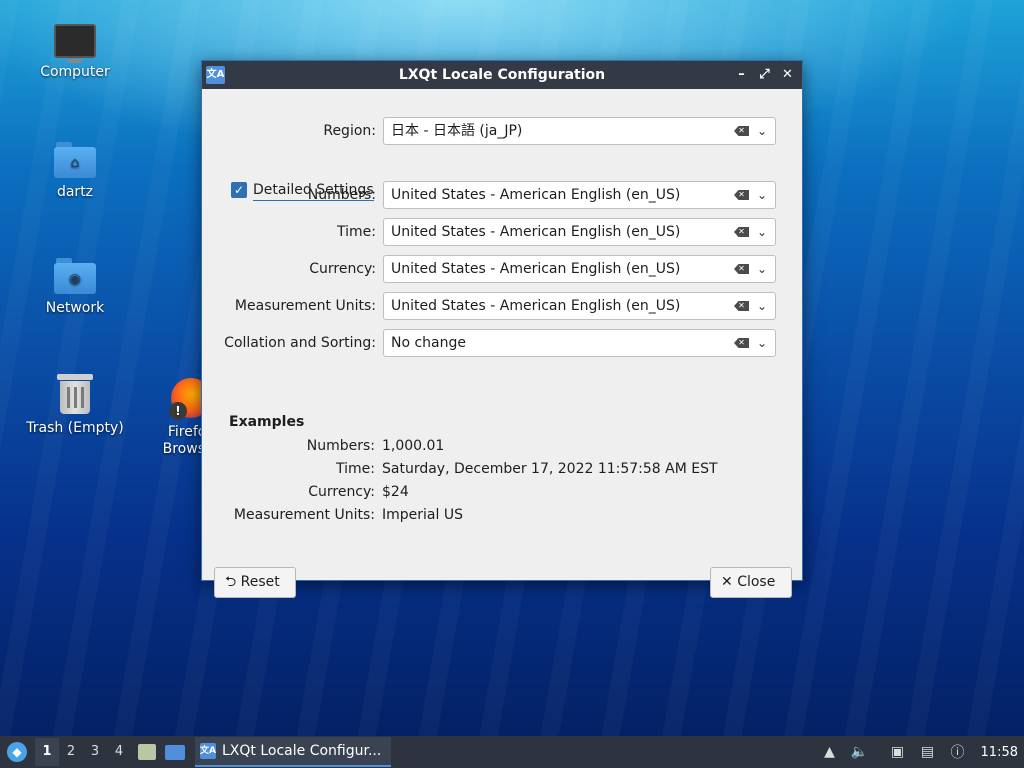 The image size is (1024, 768). Describe the element at coordinates (340, 446) in the screenshot. I see `example-numbers-label: Numbers:` at that location.